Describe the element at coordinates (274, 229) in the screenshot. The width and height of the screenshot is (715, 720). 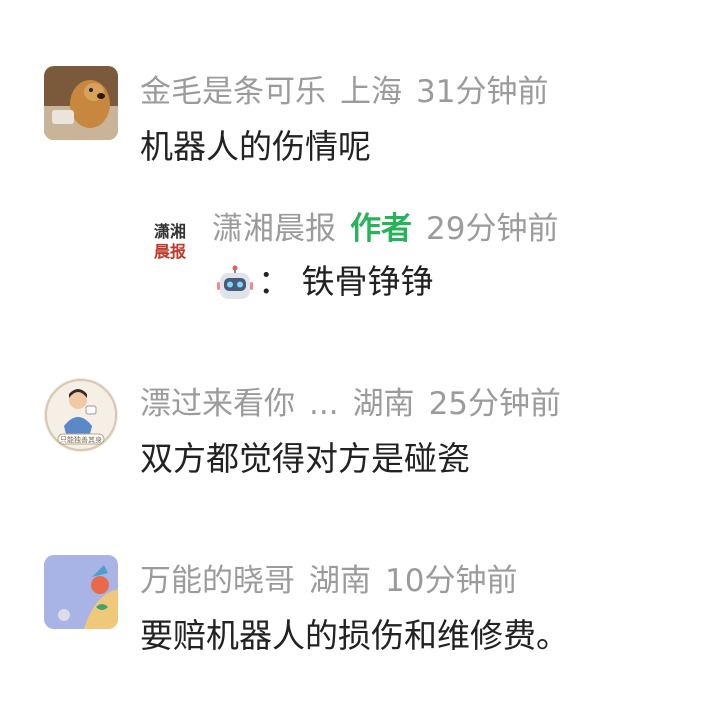
I see `author-name: 潇湘晨报` at that location.